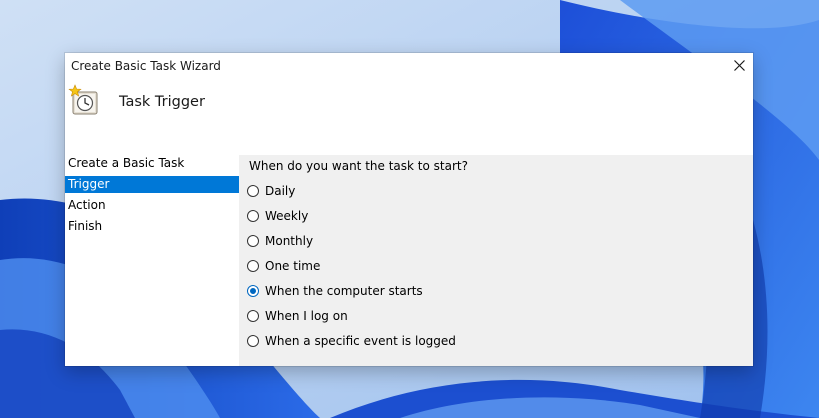 The image size is (819, 418). I want to click on radio-monthly, so click(253, 241).